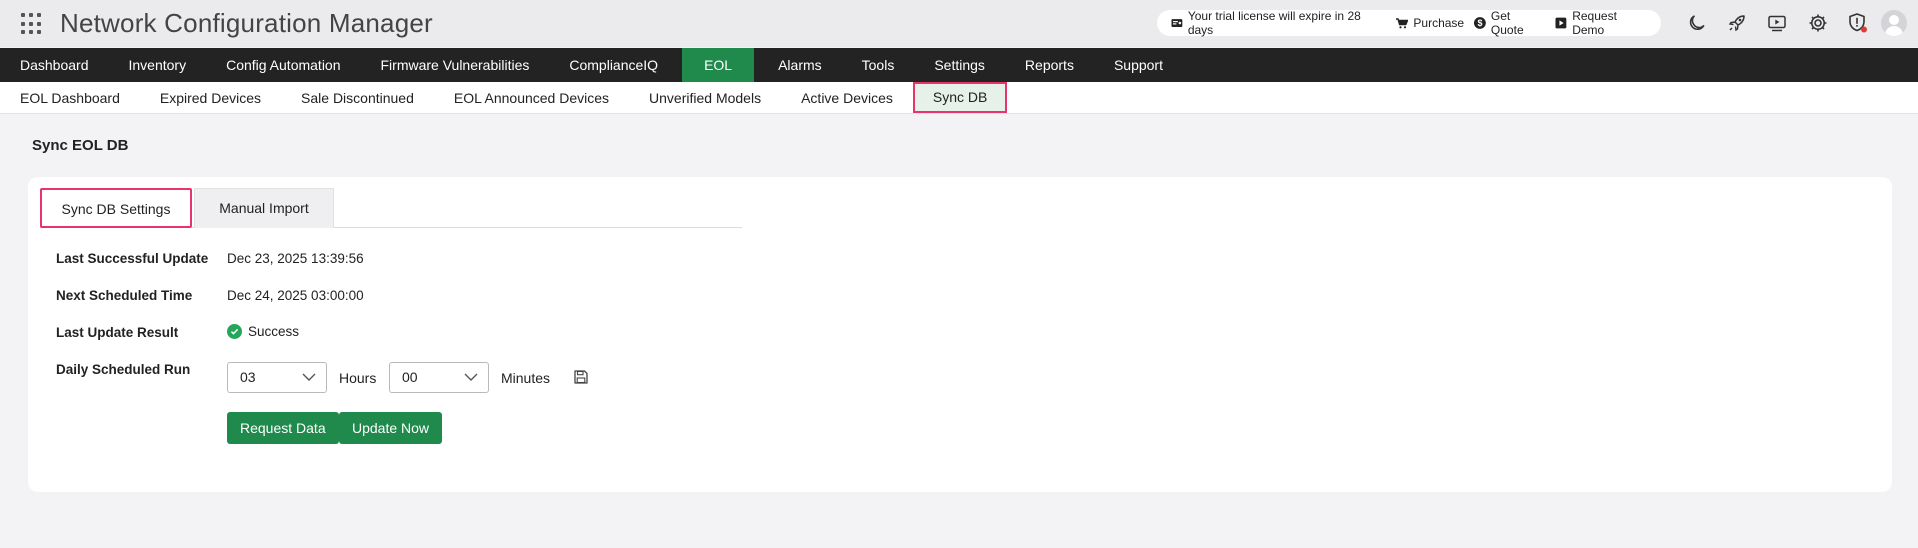 The height and width of the screenshot is (548, 1918). What do you see at coordinates (124, 295) in the screenshot?
I see `next-scheduled-time-label: Next Scheduled Time` at bounding box center [124, 295].